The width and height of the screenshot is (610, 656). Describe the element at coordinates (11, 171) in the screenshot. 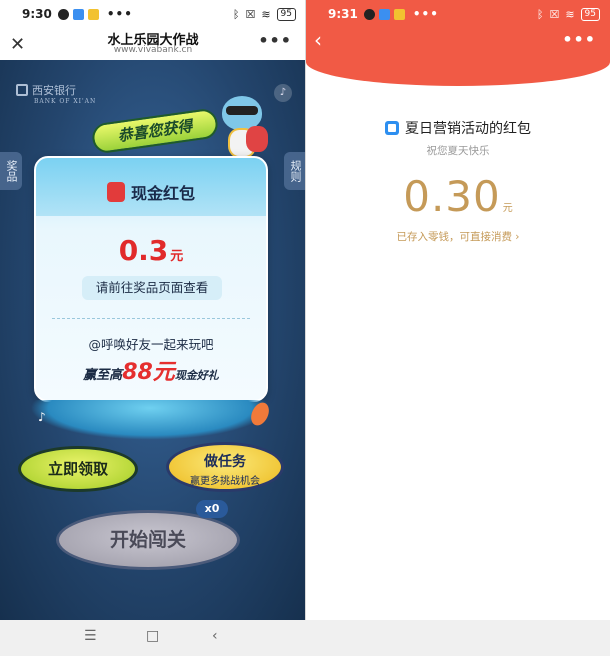

I see `tab-prizes: 奖品` at that location.